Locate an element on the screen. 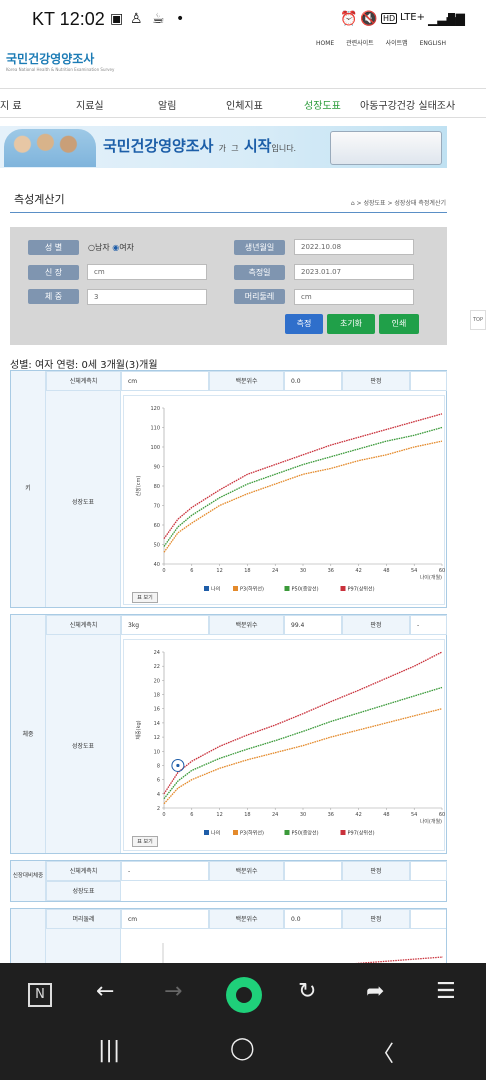 This screenshot has width=486, height=1080. height-judgement-header: 판정 is located at coordinates (376, 381).